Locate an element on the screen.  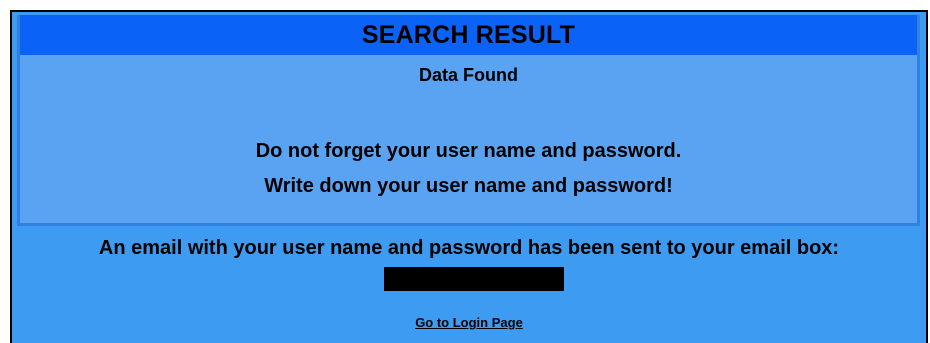
login-page-link: Go to Login Page is located at coordinates (469, 322).